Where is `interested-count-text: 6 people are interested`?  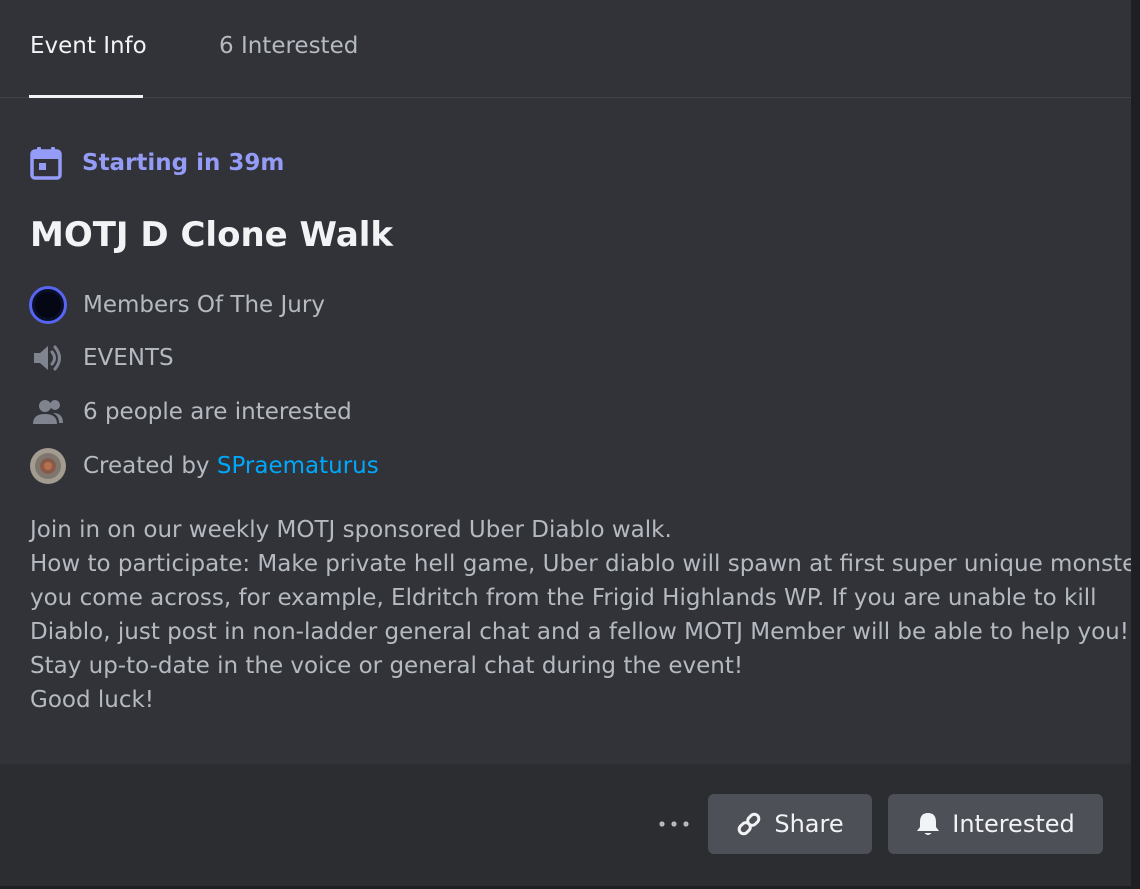
interested-count-text: 6 people are interested is located at coordinates (217, 412).